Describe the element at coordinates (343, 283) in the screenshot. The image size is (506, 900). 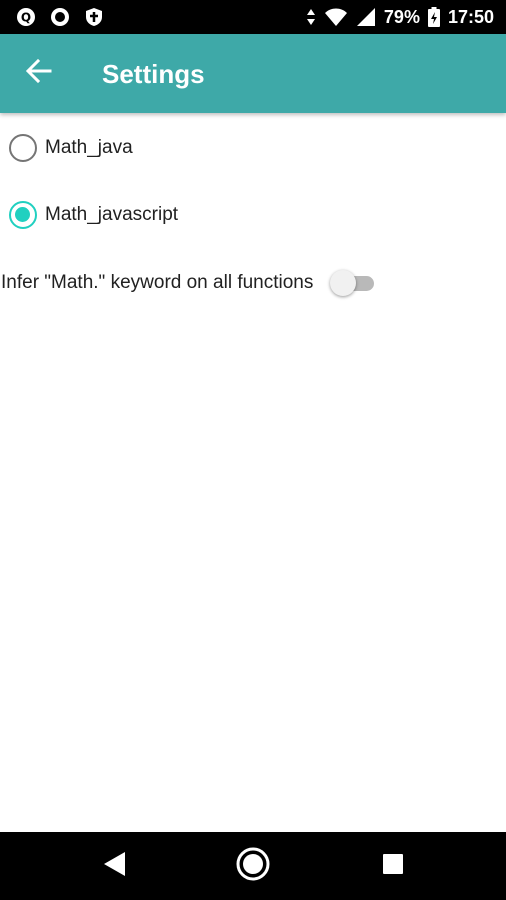
I see `switch-thumb` at that location.